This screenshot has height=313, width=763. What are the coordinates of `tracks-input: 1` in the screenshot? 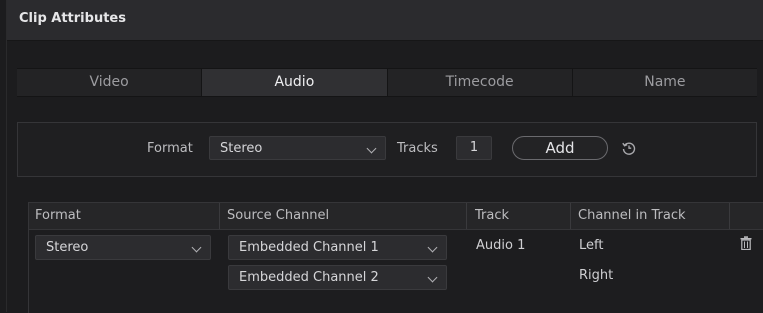 It's located at (474, 148).